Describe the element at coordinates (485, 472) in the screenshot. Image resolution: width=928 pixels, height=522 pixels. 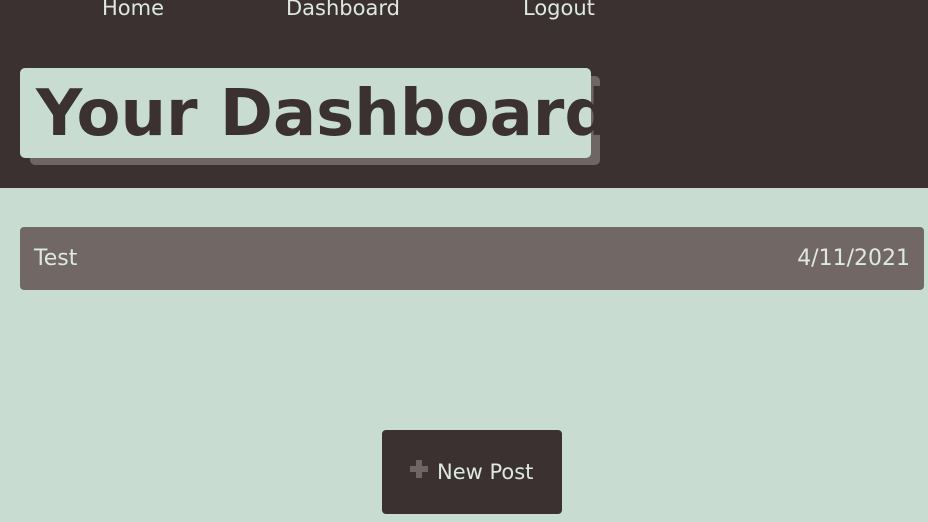
I see `new-post-label: New Post` at that location.